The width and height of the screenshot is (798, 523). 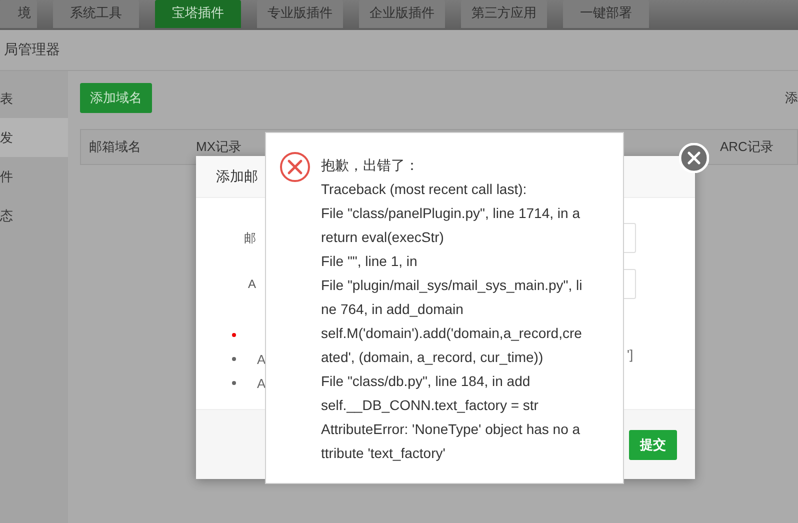 What do you see at coordinates (694, 158) in the screenshot?
I see `close-button` at bounding box center [694, 158].